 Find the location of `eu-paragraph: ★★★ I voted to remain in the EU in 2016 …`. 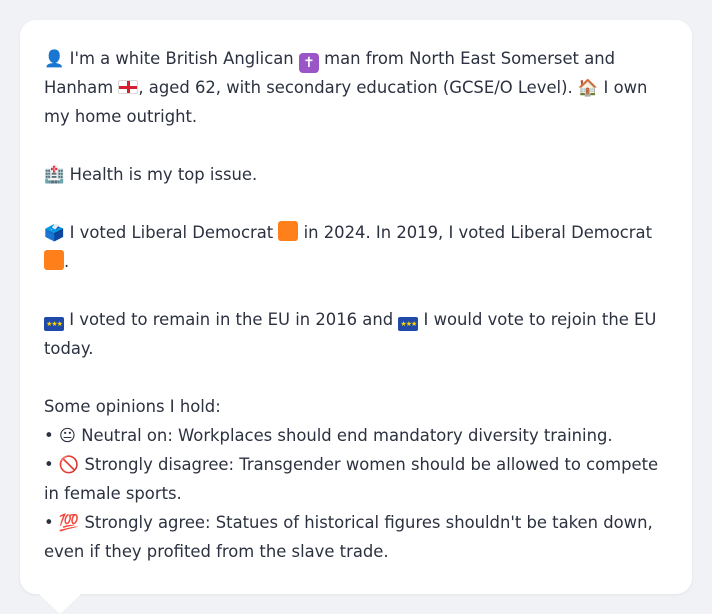

eu-paragraph: ★★★ I voted to remain in the EU in 2016 … is located at coordinates (358, 334).